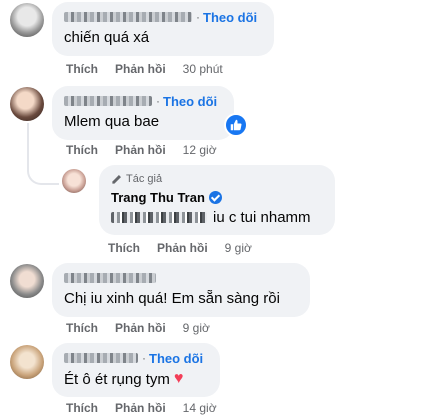  I want to click on comment-text: chiến quá xá, so click(107, 37).